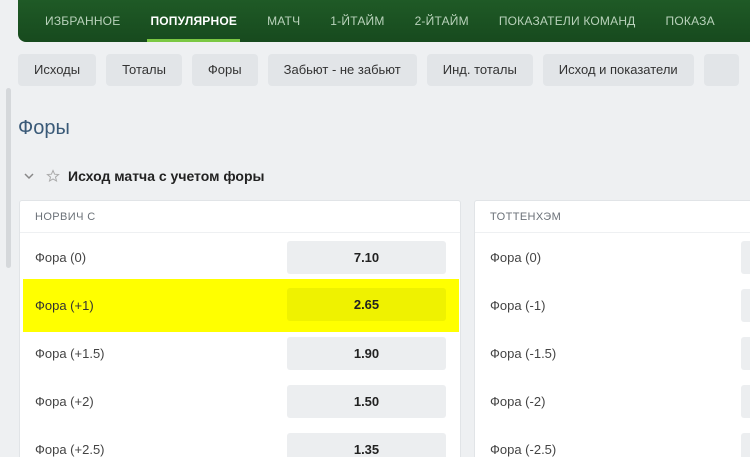  I want to click on odds-button: 2.65, so click(366, 304).